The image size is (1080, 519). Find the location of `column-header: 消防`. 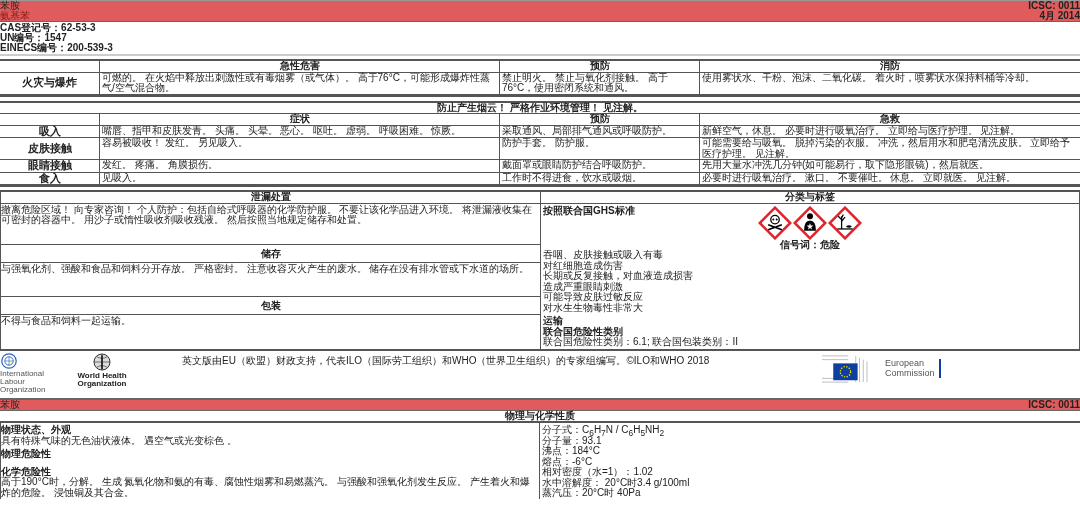

column-header: 消防 is located at coordinates (890, 67).